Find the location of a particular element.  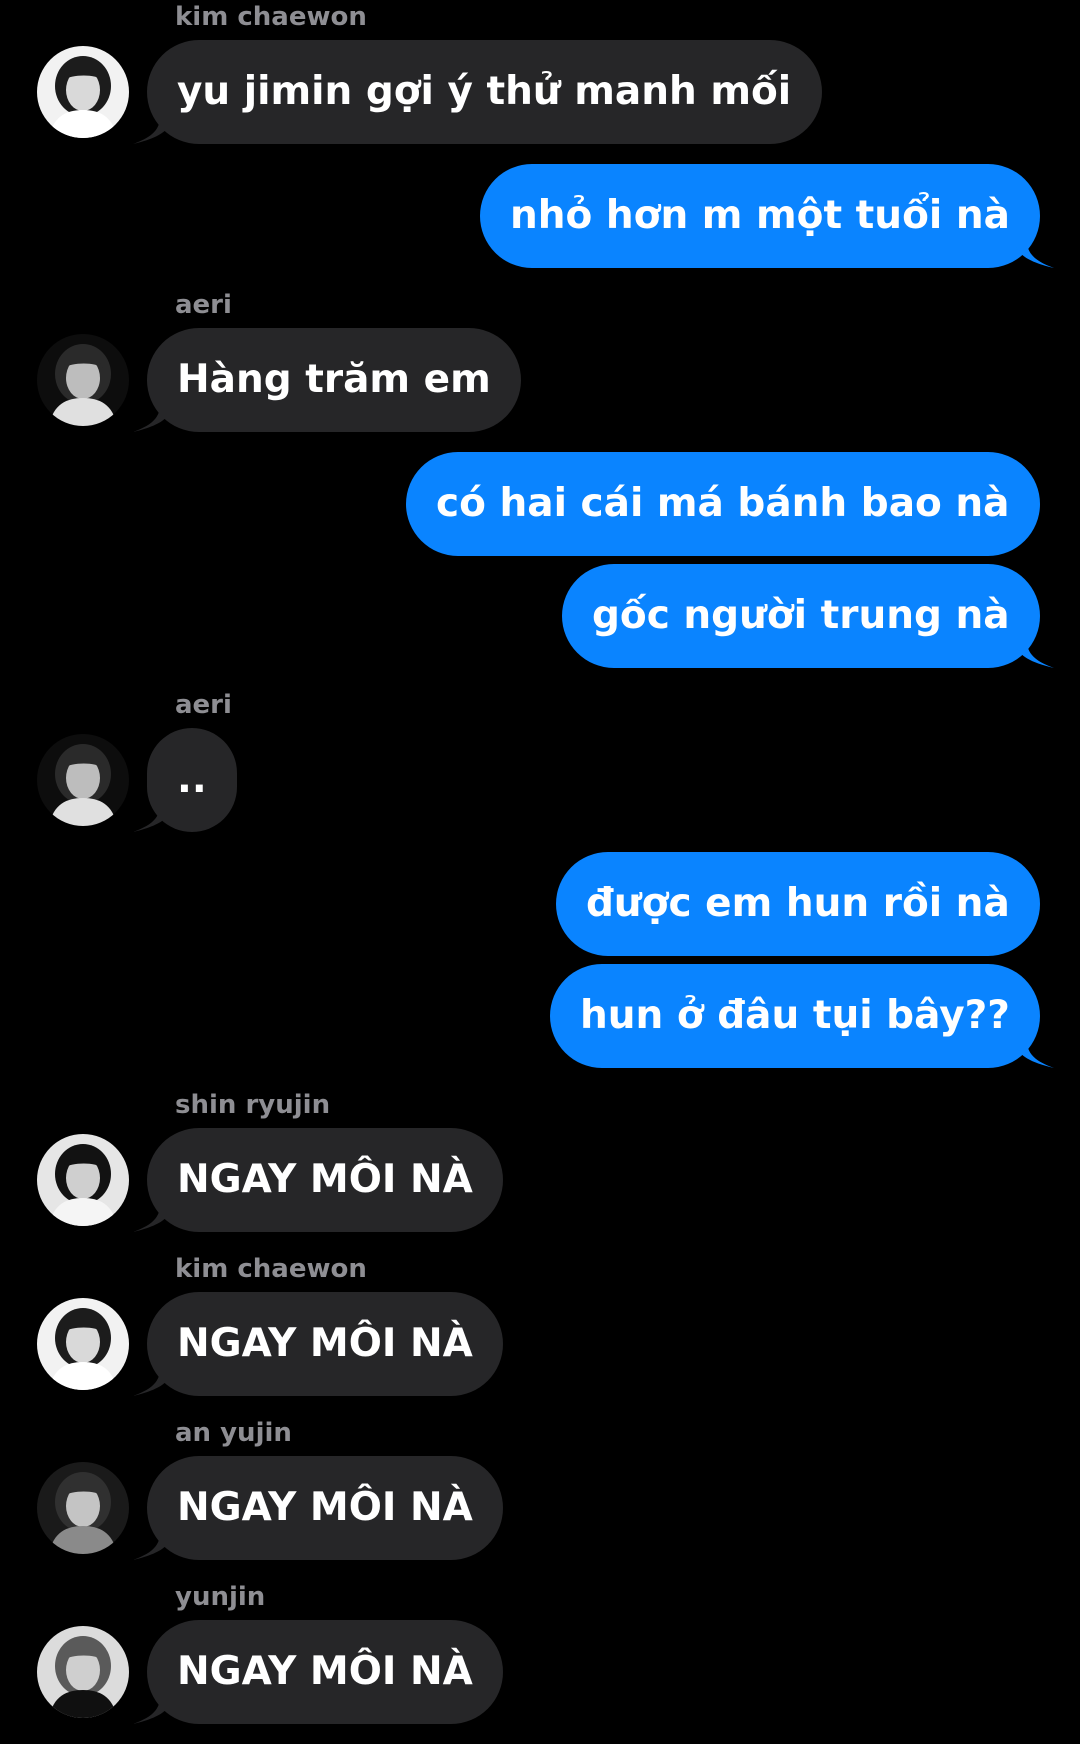

message-bubble: hun ở đâu tụi bây?? is located at coordinates (795, 1016).